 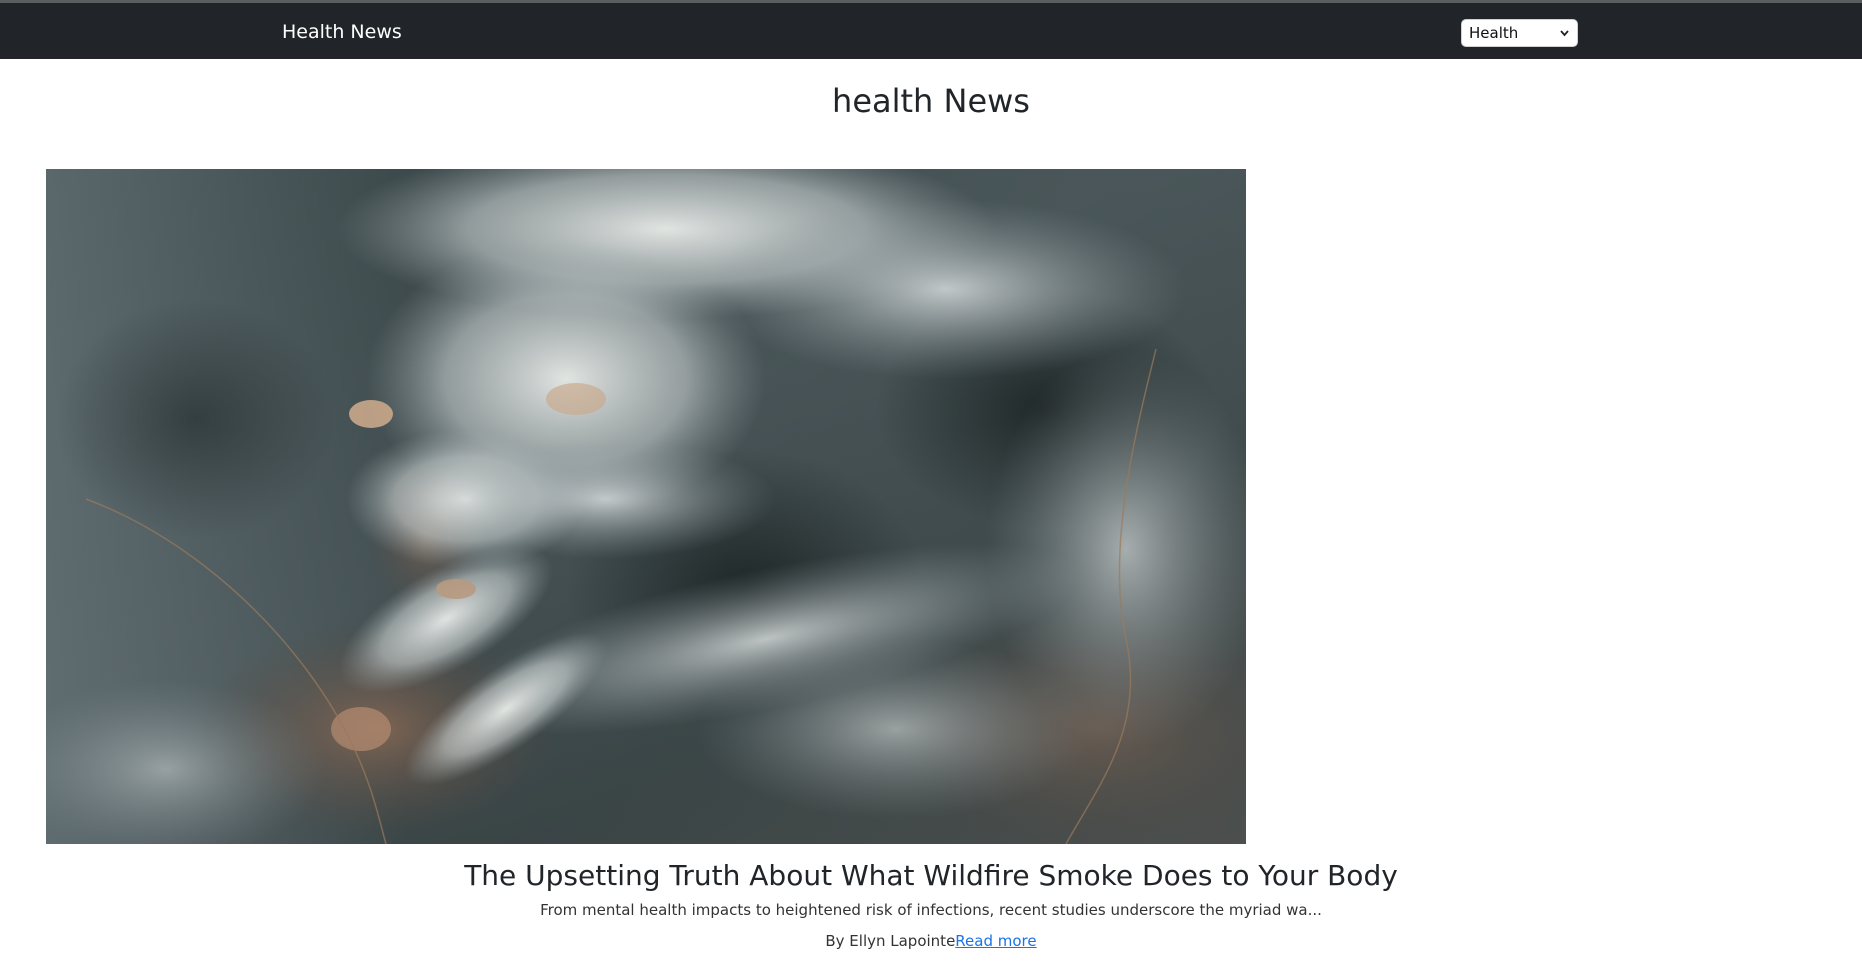 I want to click on article-byline: By Ellyn Lapointe, so click(x=890, y=941).